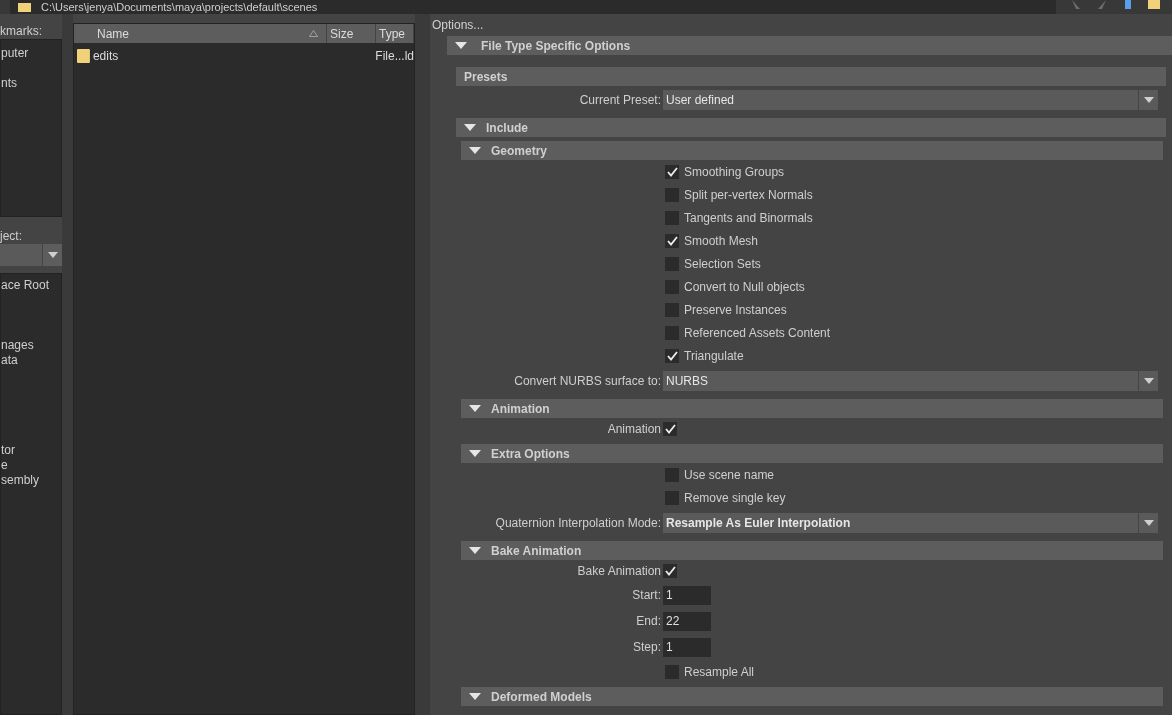 This screenshot has height=715, width=1172. I want to click on option-label: Bake Animation, so click(619, 571).